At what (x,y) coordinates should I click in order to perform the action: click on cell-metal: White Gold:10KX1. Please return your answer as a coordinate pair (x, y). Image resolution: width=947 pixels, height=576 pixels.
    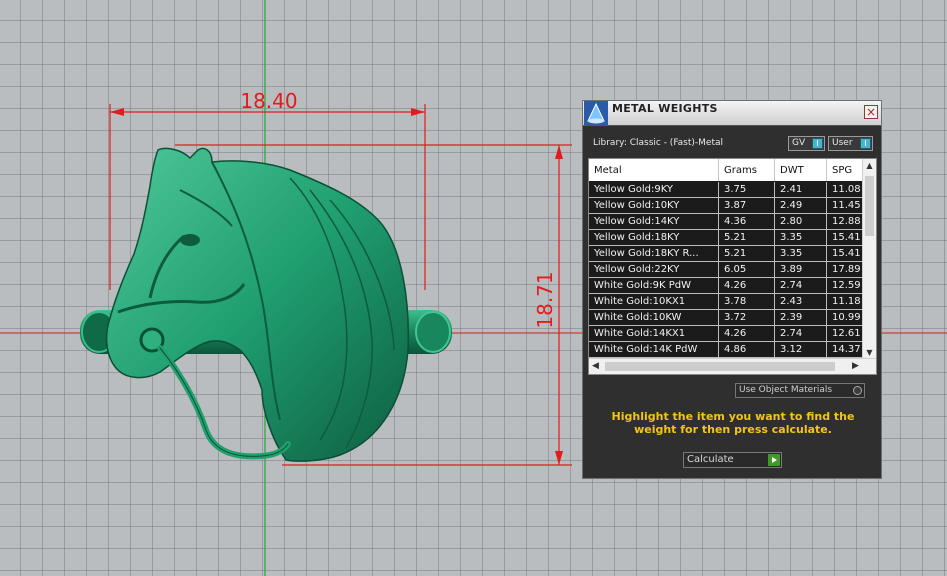
    Looking at the image, I should click on (654, 301).